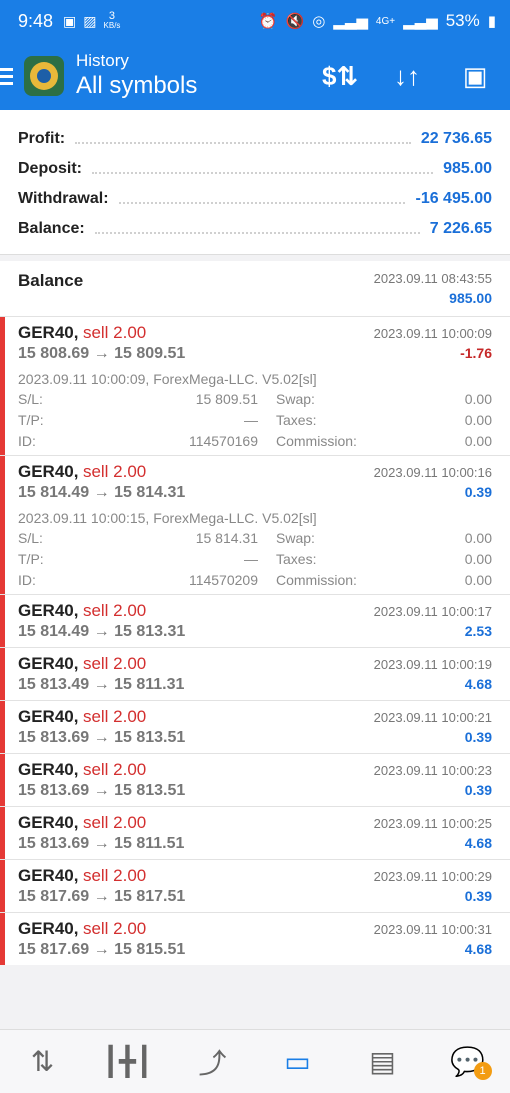  I want to click on speed-unit: KB/s, so click(112, 25).